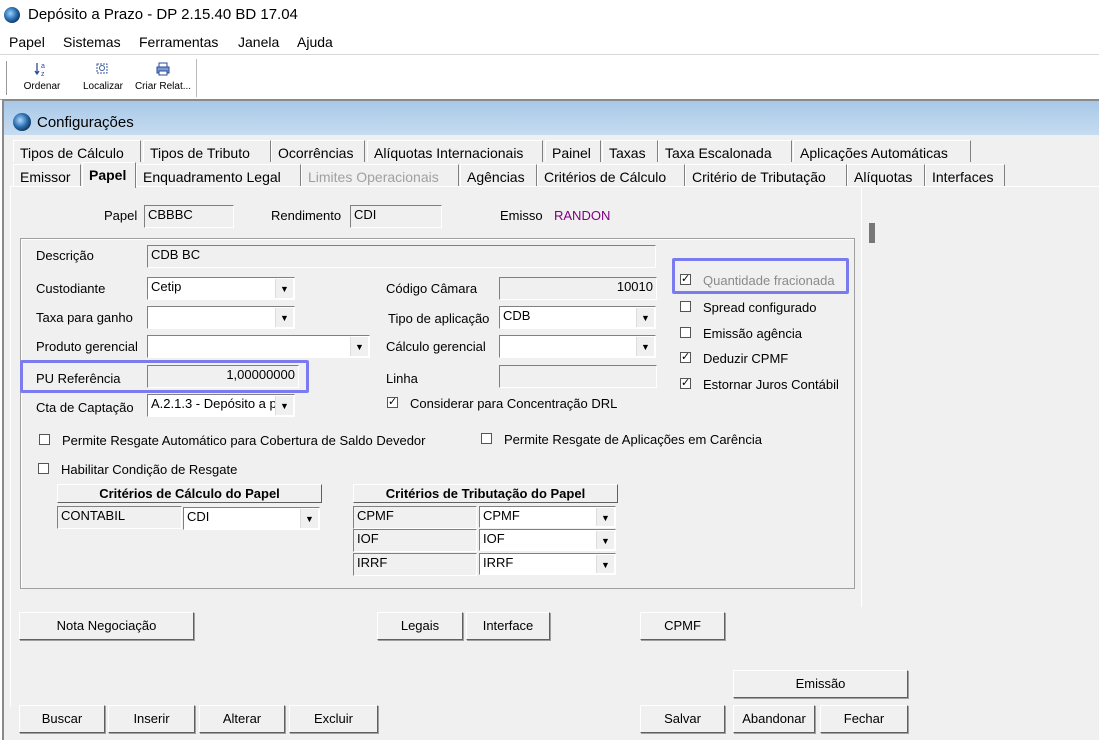 Image resolution: width=1099 pixels, height=740 pixels. What do you see at coordinates (774, 719) in the screenshot?
I see `abandonar-button: Abandonar` at bounding box center [774, 719].